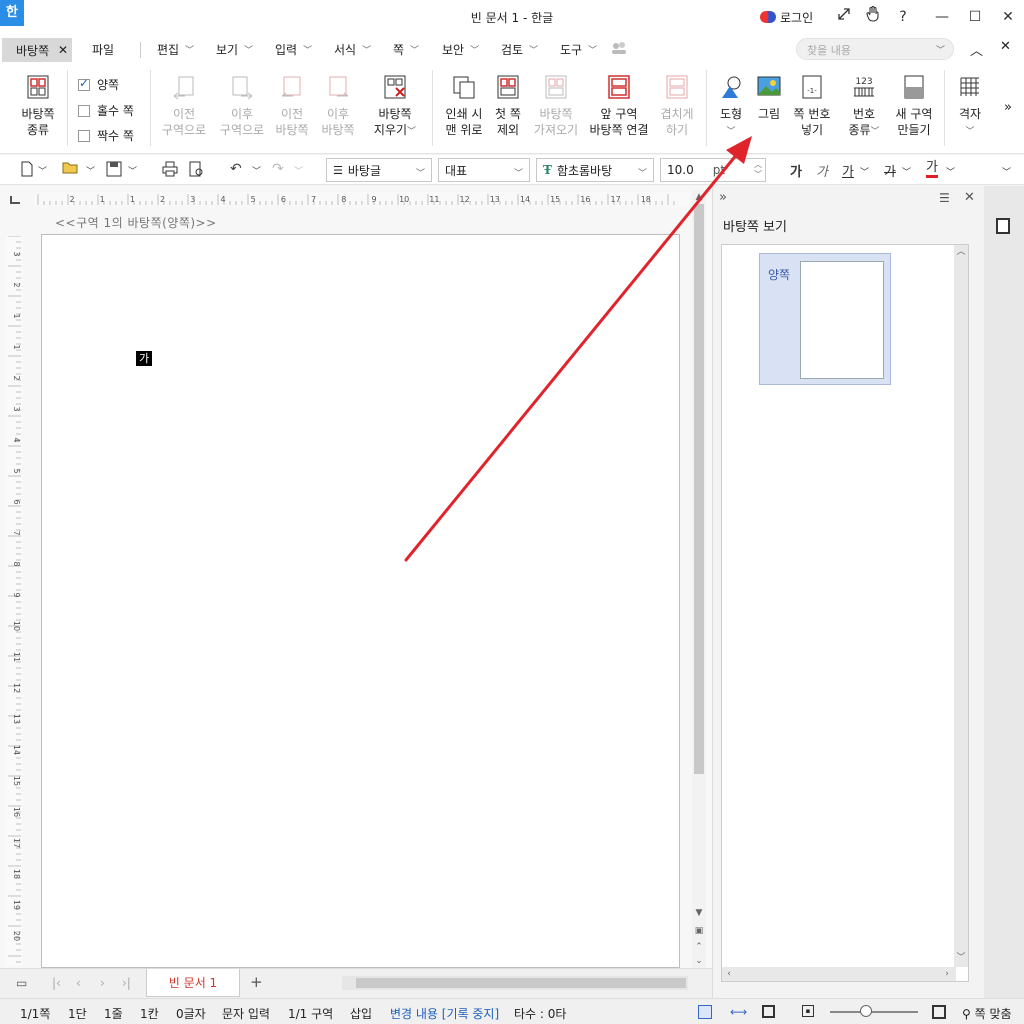 The width and height of the screenshot is (1024, 1024). I want to click on scroll-left-icon: ‹, so click(729, 974).